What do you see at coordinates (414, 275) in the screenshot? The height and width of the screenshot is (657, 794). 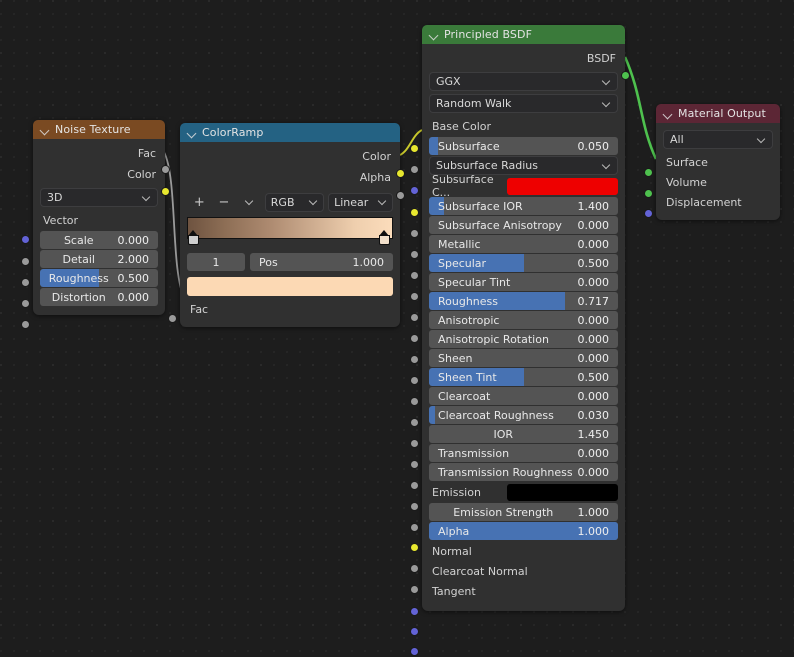 I see `socket-bsdf-metallic-input` at bounding box center [414, 275].